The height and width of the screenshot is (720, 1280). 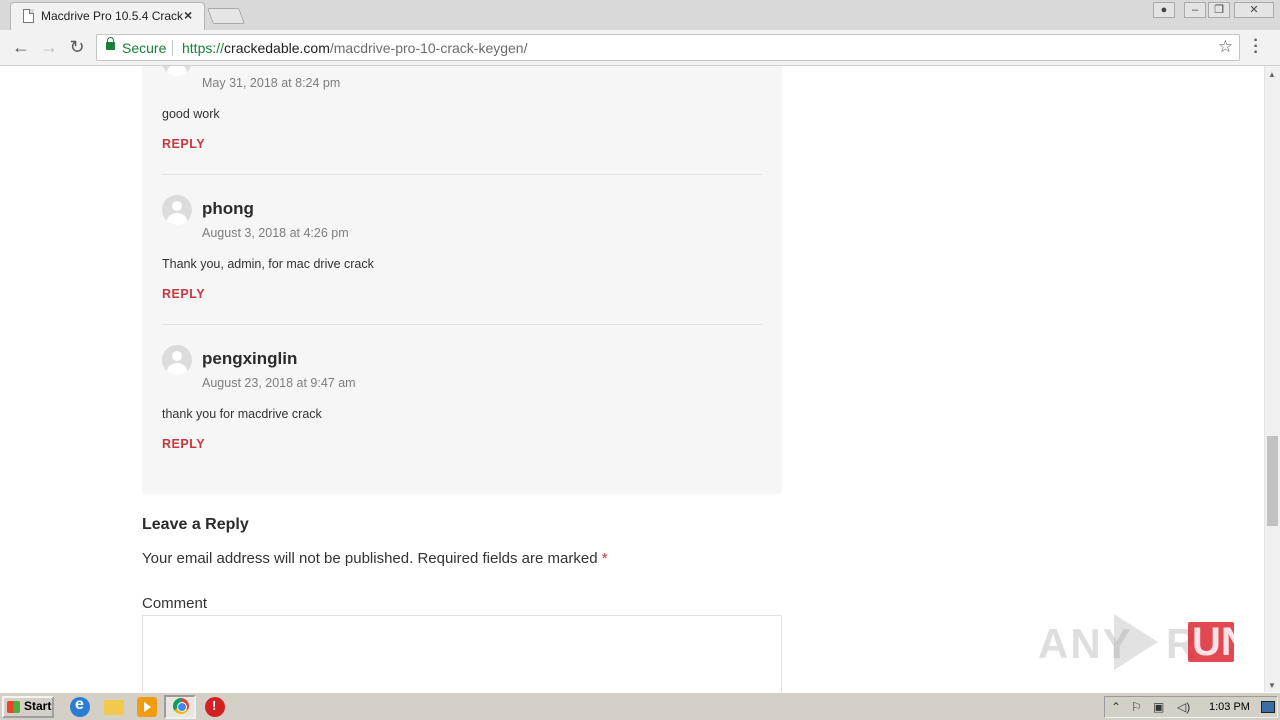 What do you see at coordinates (1272, 685) in the screenshot?
I see `scroll-down-icon: ▼` at bounding box center [1272, 685].